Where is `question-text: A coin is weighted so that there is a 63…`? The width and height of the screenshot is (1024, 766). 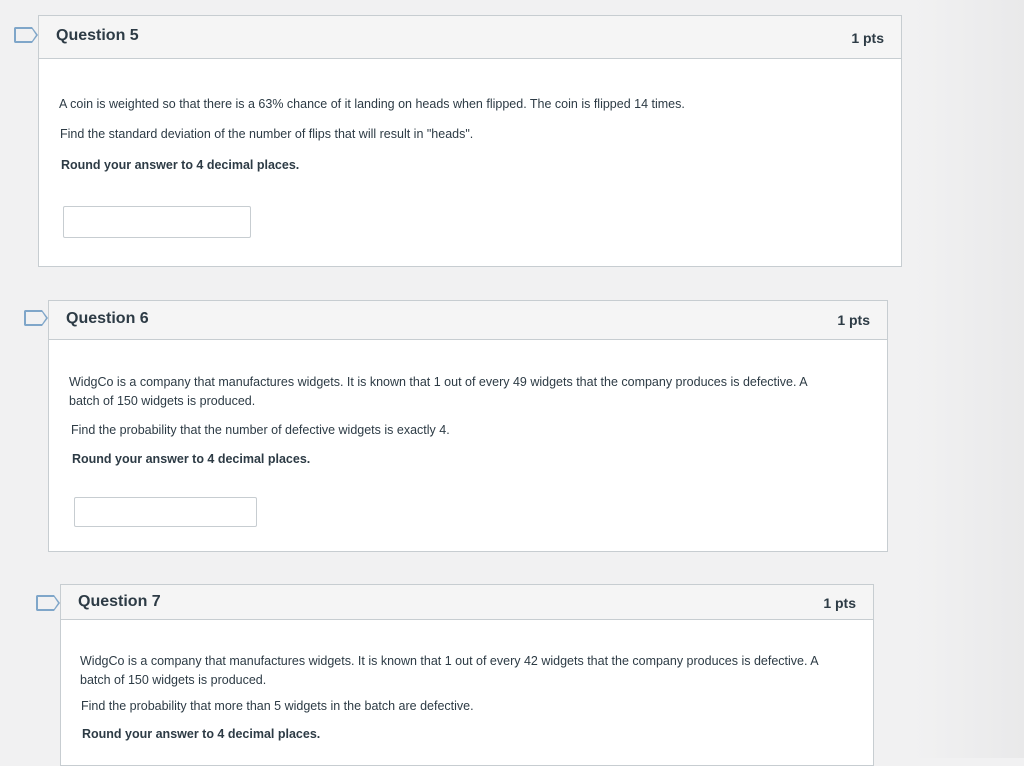
question-text: A coin is weighted so that there is a 63… is located at coordinates (372, 104).